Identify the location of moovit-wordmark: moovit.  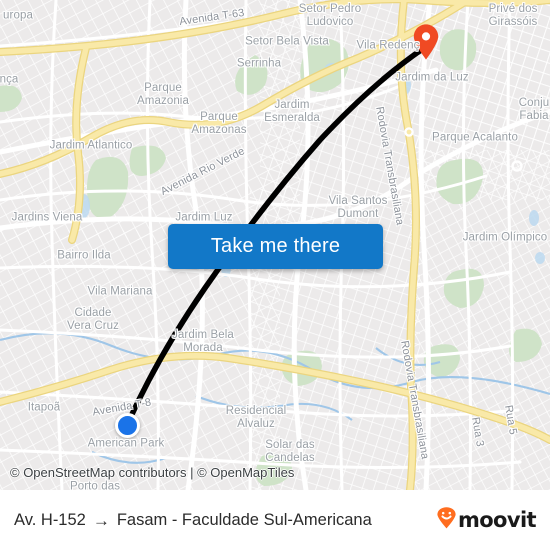
(497, 520).